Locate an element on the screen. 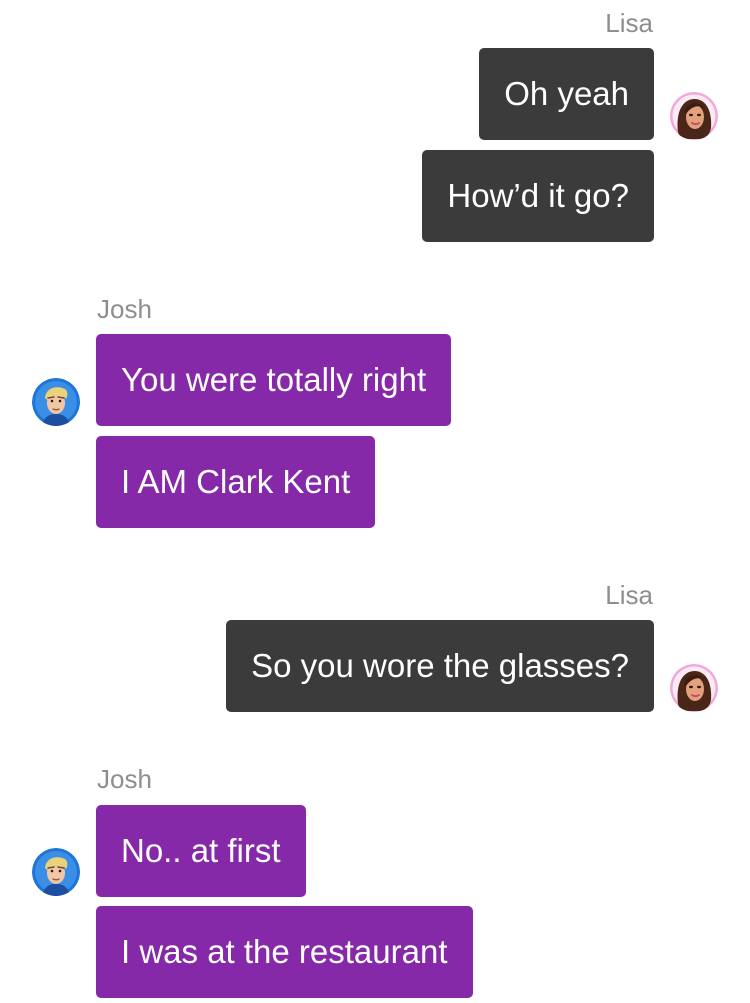 This screenshot has width=750, height=1003. message-bubble: How’d it go? is located at coordinates (538, 196).